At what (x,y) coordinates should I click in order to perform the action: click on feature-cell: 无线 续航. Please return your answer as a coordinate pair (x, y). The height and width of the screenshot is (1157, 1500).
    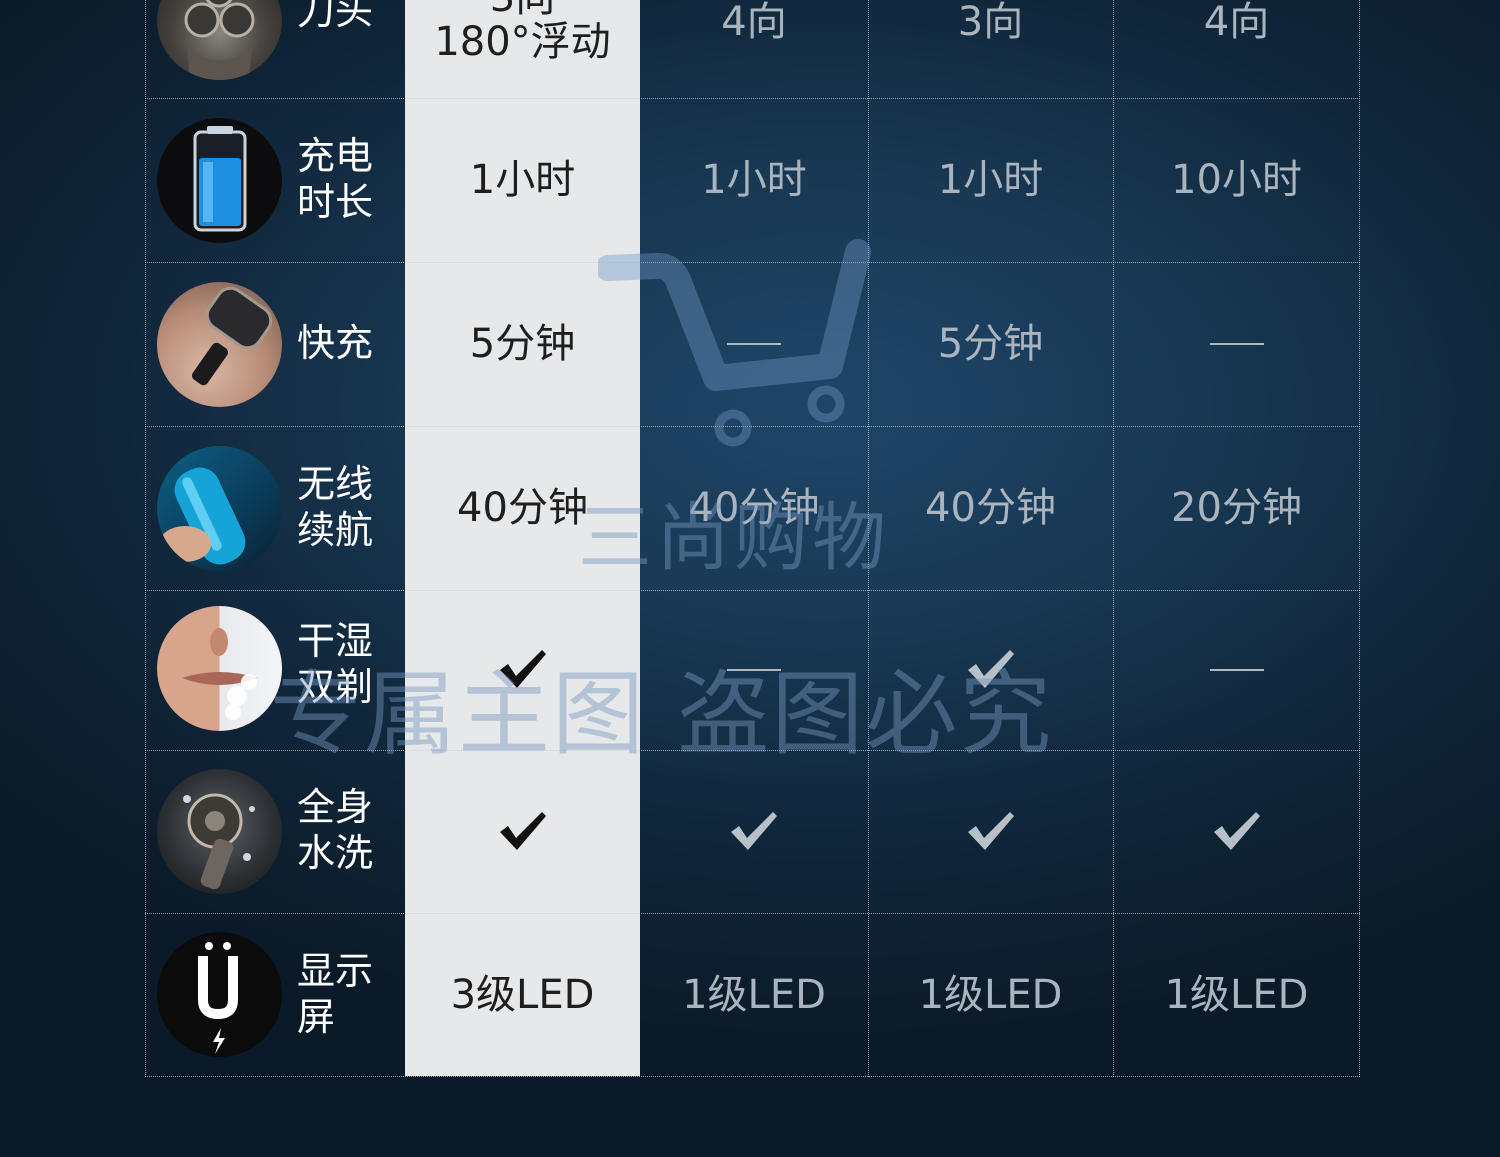
    Looking at the image, I should click on (275, 508).